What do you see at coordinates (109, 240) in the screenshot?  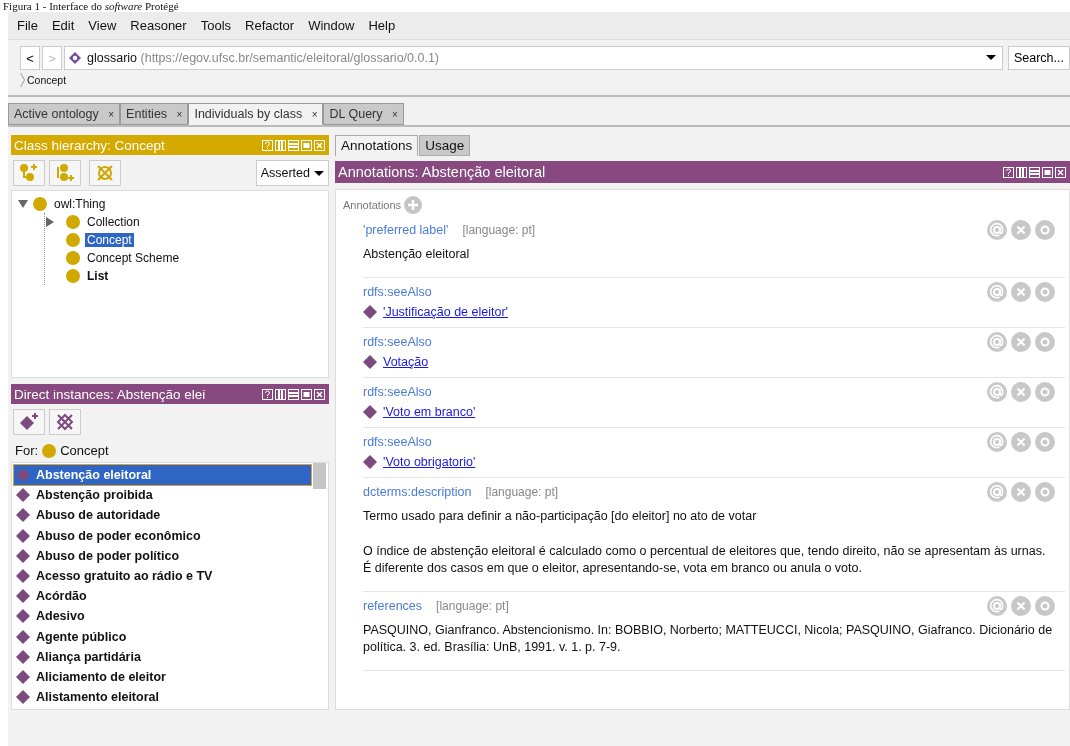 I see `tree-item: Concept` at bounding box center [109, 240].